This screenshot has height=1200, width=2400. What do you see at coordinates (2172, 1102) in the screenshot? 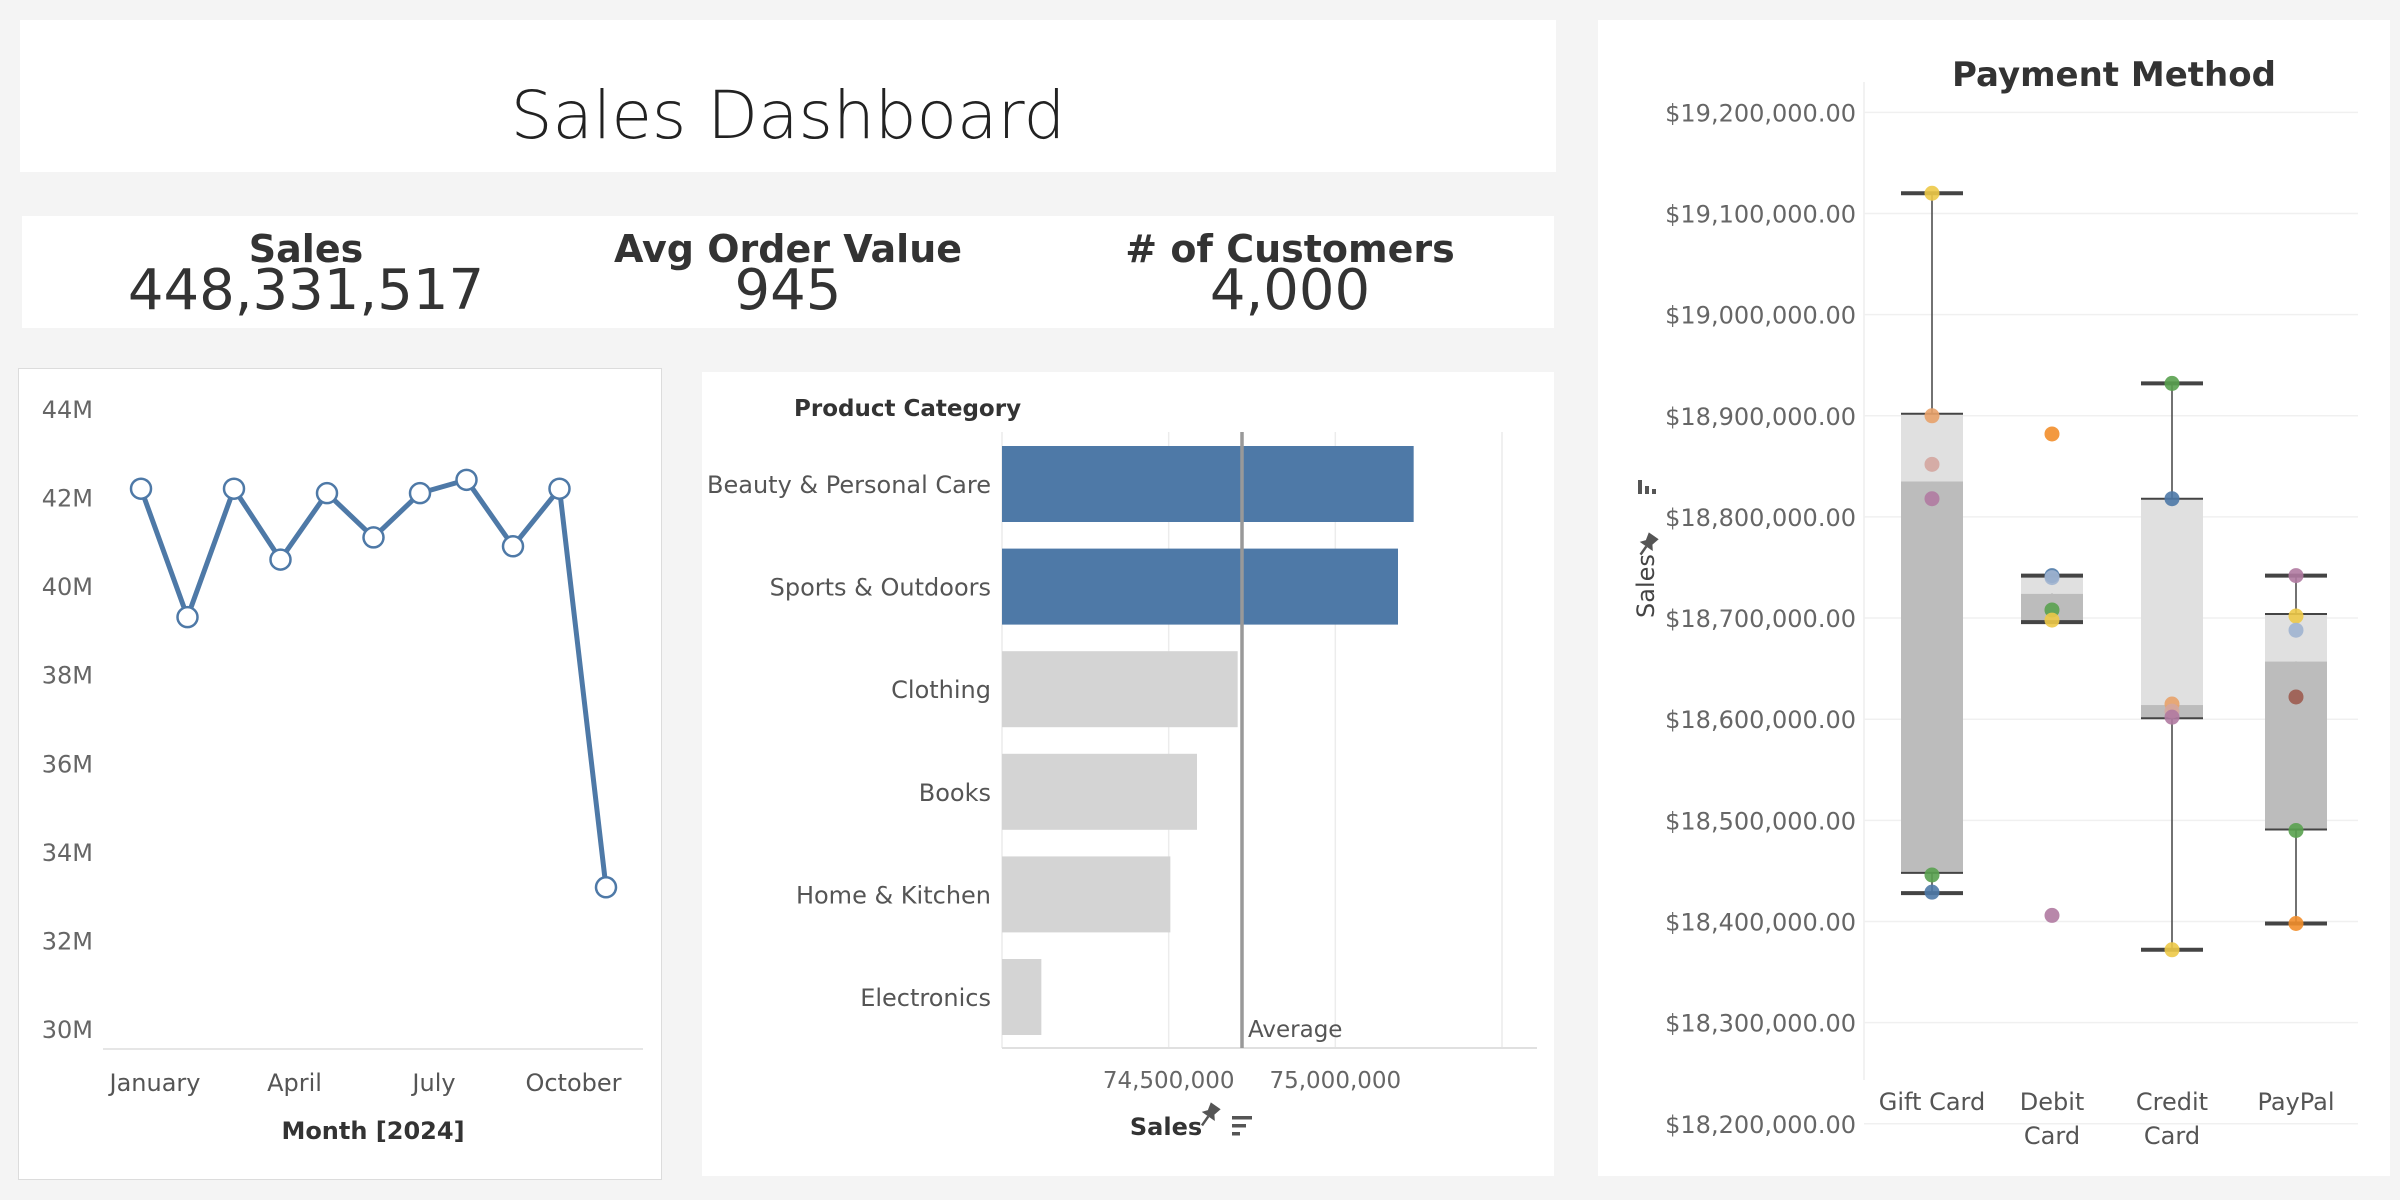
I see `category-label: Credit` at bounding box center [2172, 1102].